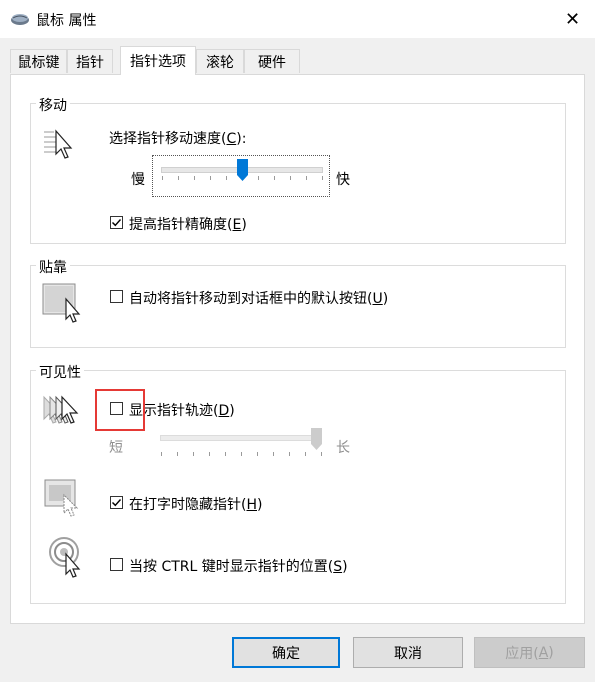 Image resolution: width=595 pixels, height=682 pixels. What do you see at coordinates (529, 652) in the screenshot?
I see `apply-button: 应用(A)` at bounding box center [529, 652].